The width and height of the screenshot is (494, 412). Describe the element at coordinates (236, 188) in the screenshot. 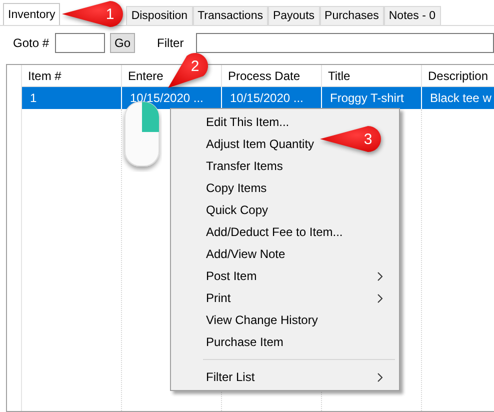

I see `menu-item: Copy Items` at that location.